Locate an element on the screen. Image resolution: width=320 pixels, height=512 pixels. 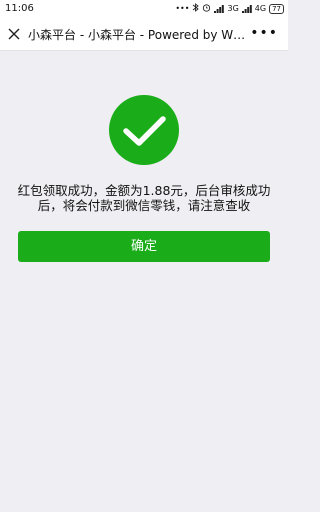
battery-icon: 77 is located at coordinates (276, 8).